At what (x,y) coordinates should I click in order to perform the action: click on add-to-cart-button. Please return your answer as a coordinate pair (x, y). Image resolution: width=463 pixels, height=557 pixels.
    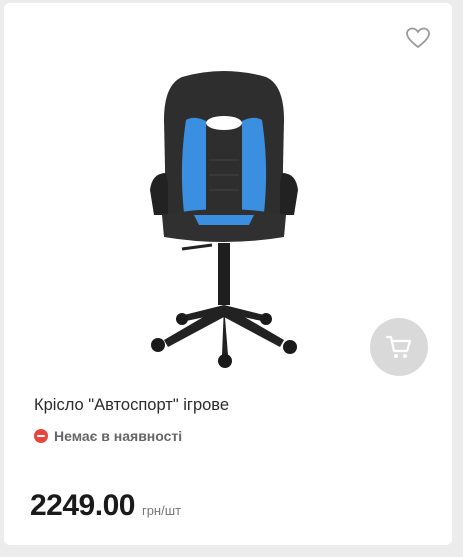
    Looking at the image, I should click on (399, 347).